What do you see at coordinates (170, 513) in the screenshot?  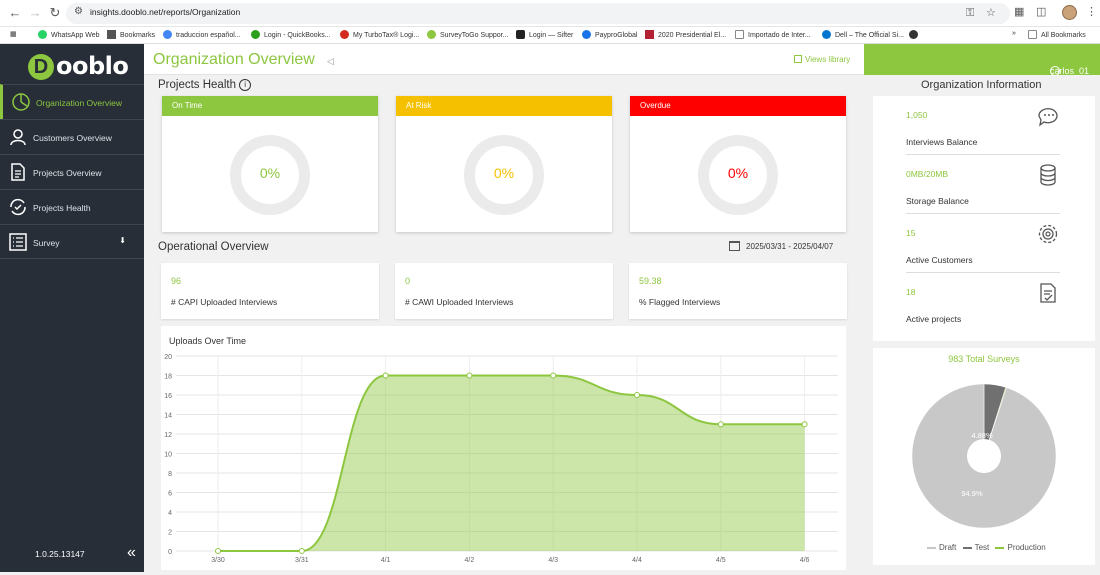 I see `y-tick-label: 4` at bounding box center [170, 513].